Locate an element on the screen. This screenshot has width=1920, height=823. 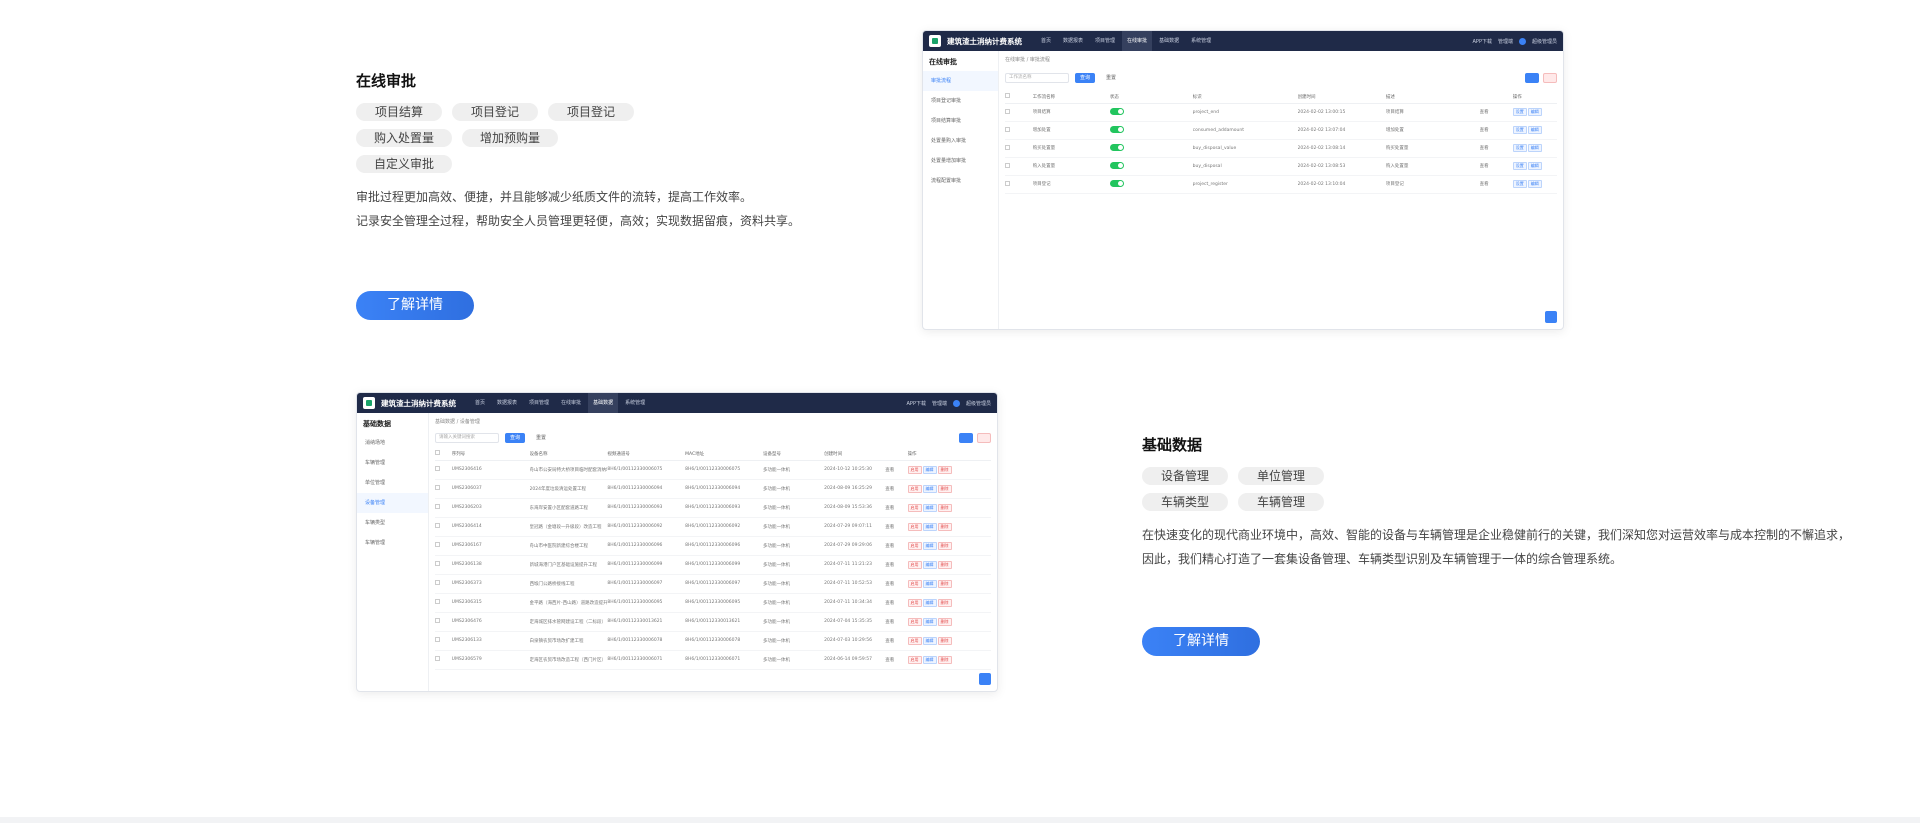
side-item: 流程配置审批 is located at coordinates (960, 181).